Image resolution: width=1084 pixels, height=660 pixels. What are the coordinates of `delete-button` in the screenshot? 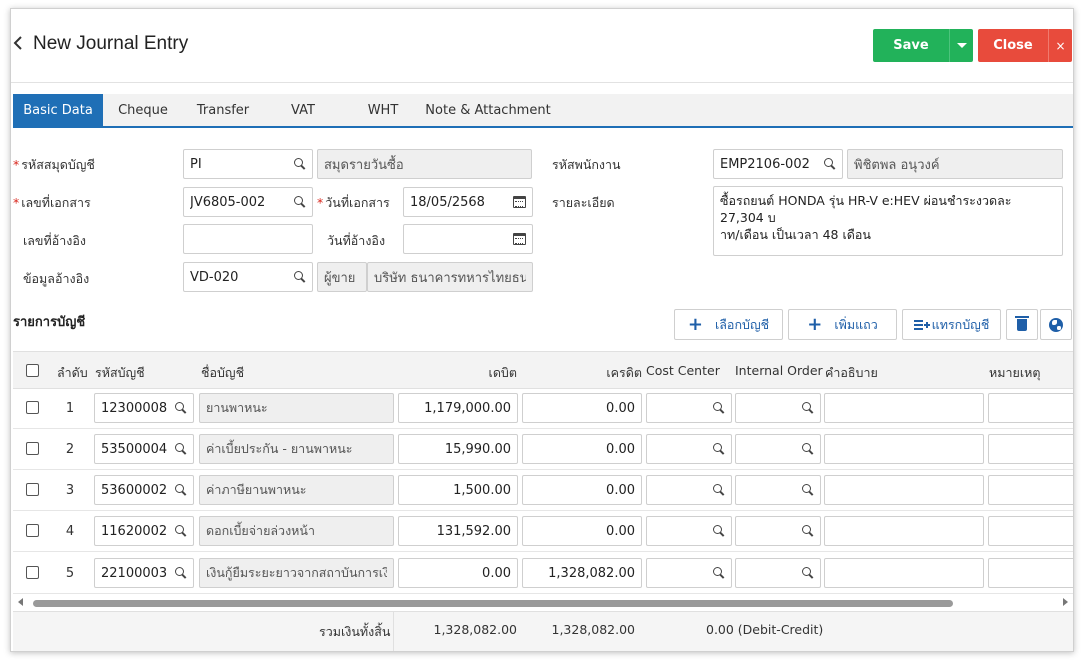 It's located at (1022, 324).